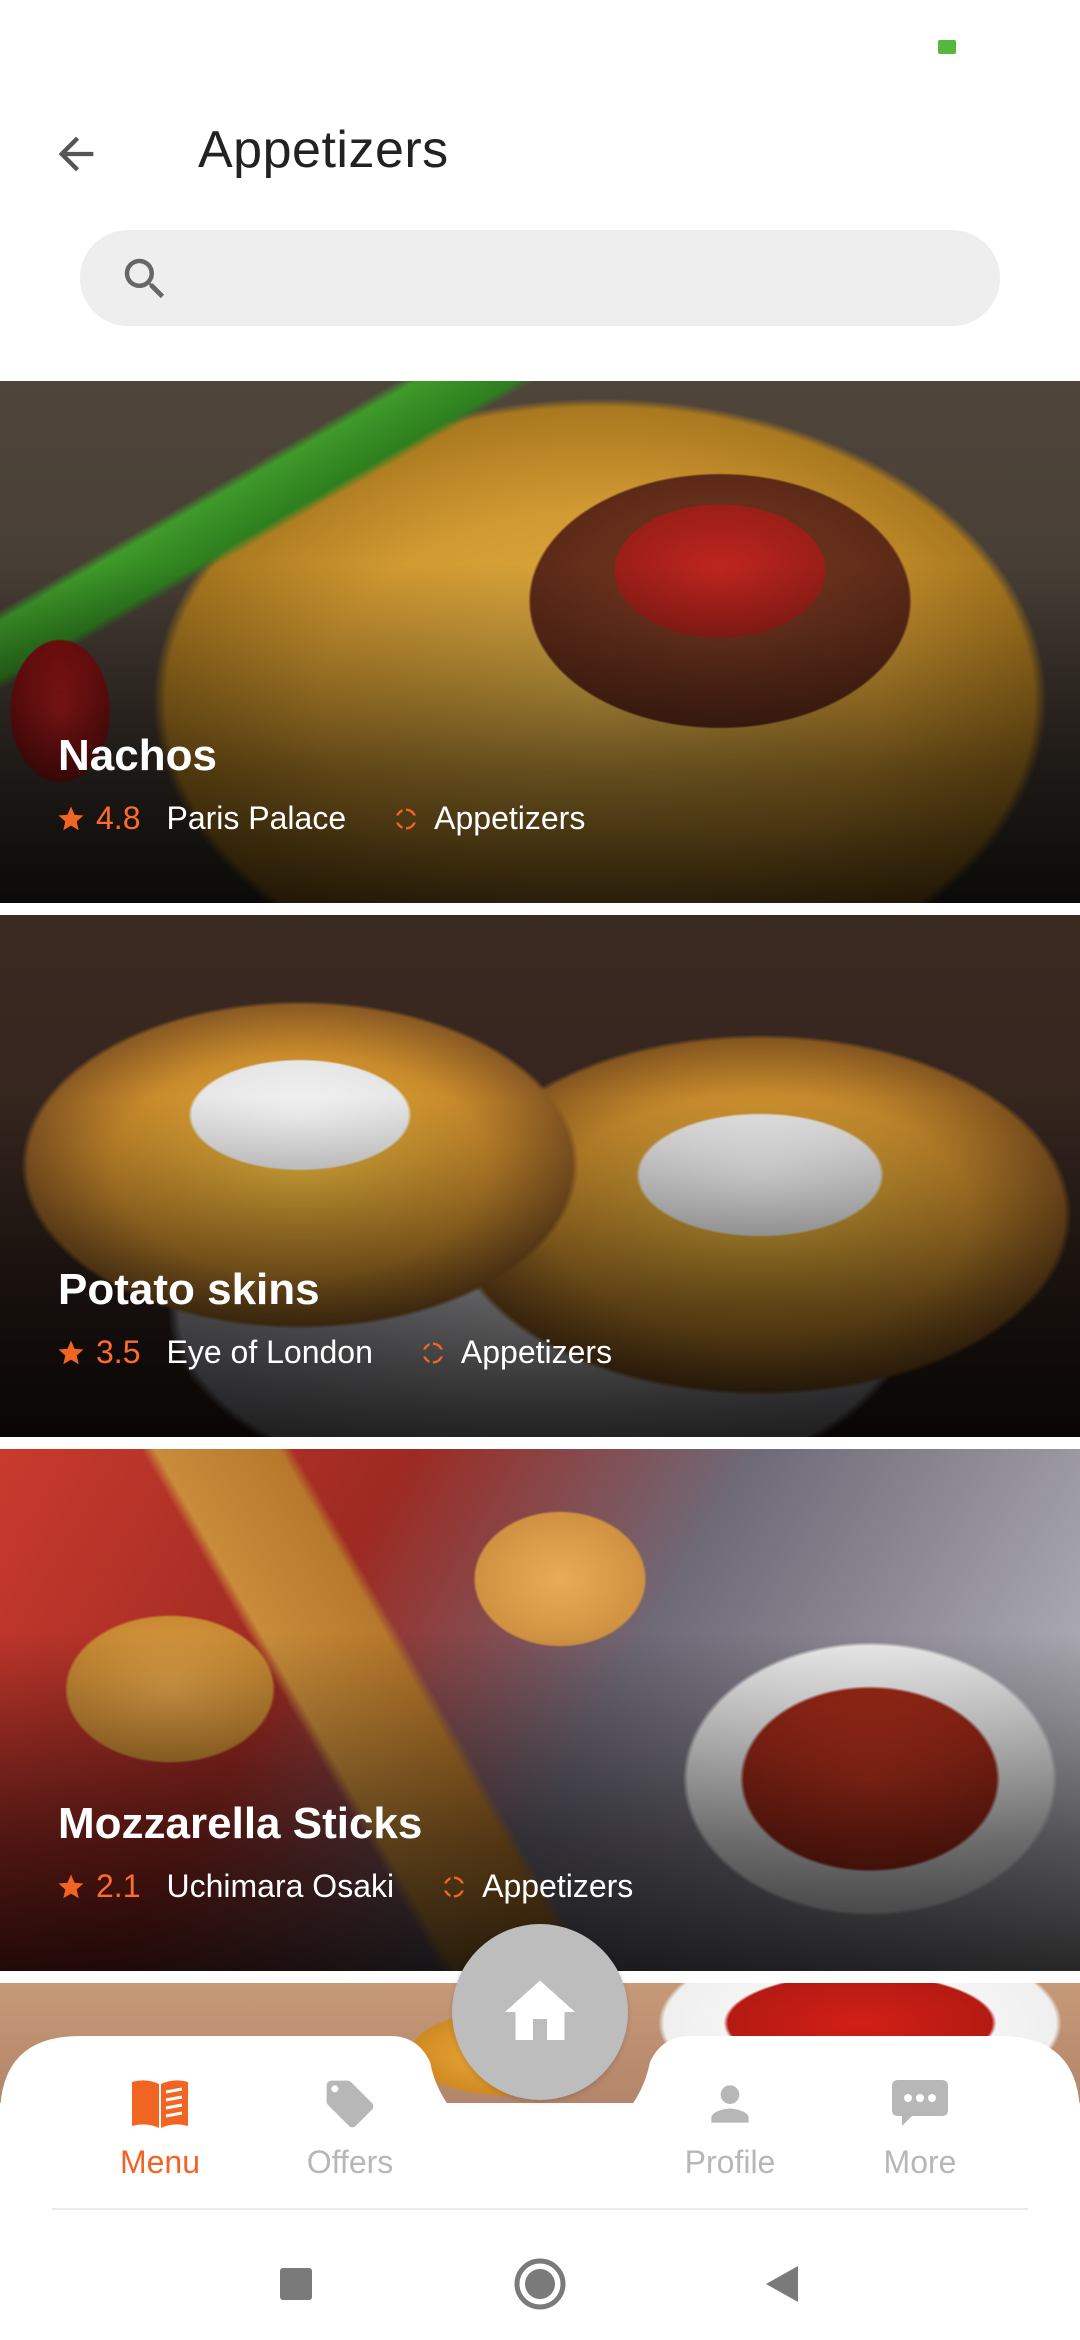  Describe the element at coordinates (947, 47) in the screenshot. I see `battery-icon` at that location.